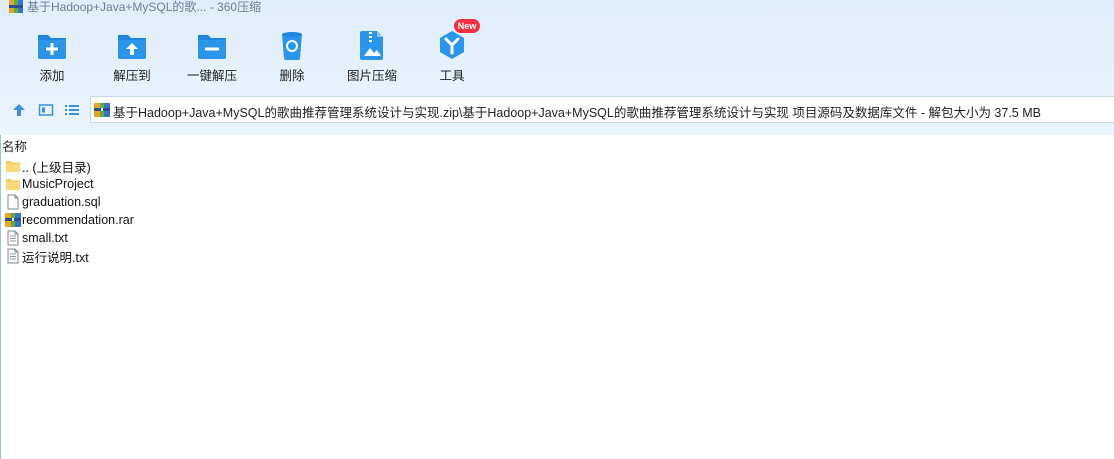  I want to click on file-name: MusicProject, so click(58, 184).